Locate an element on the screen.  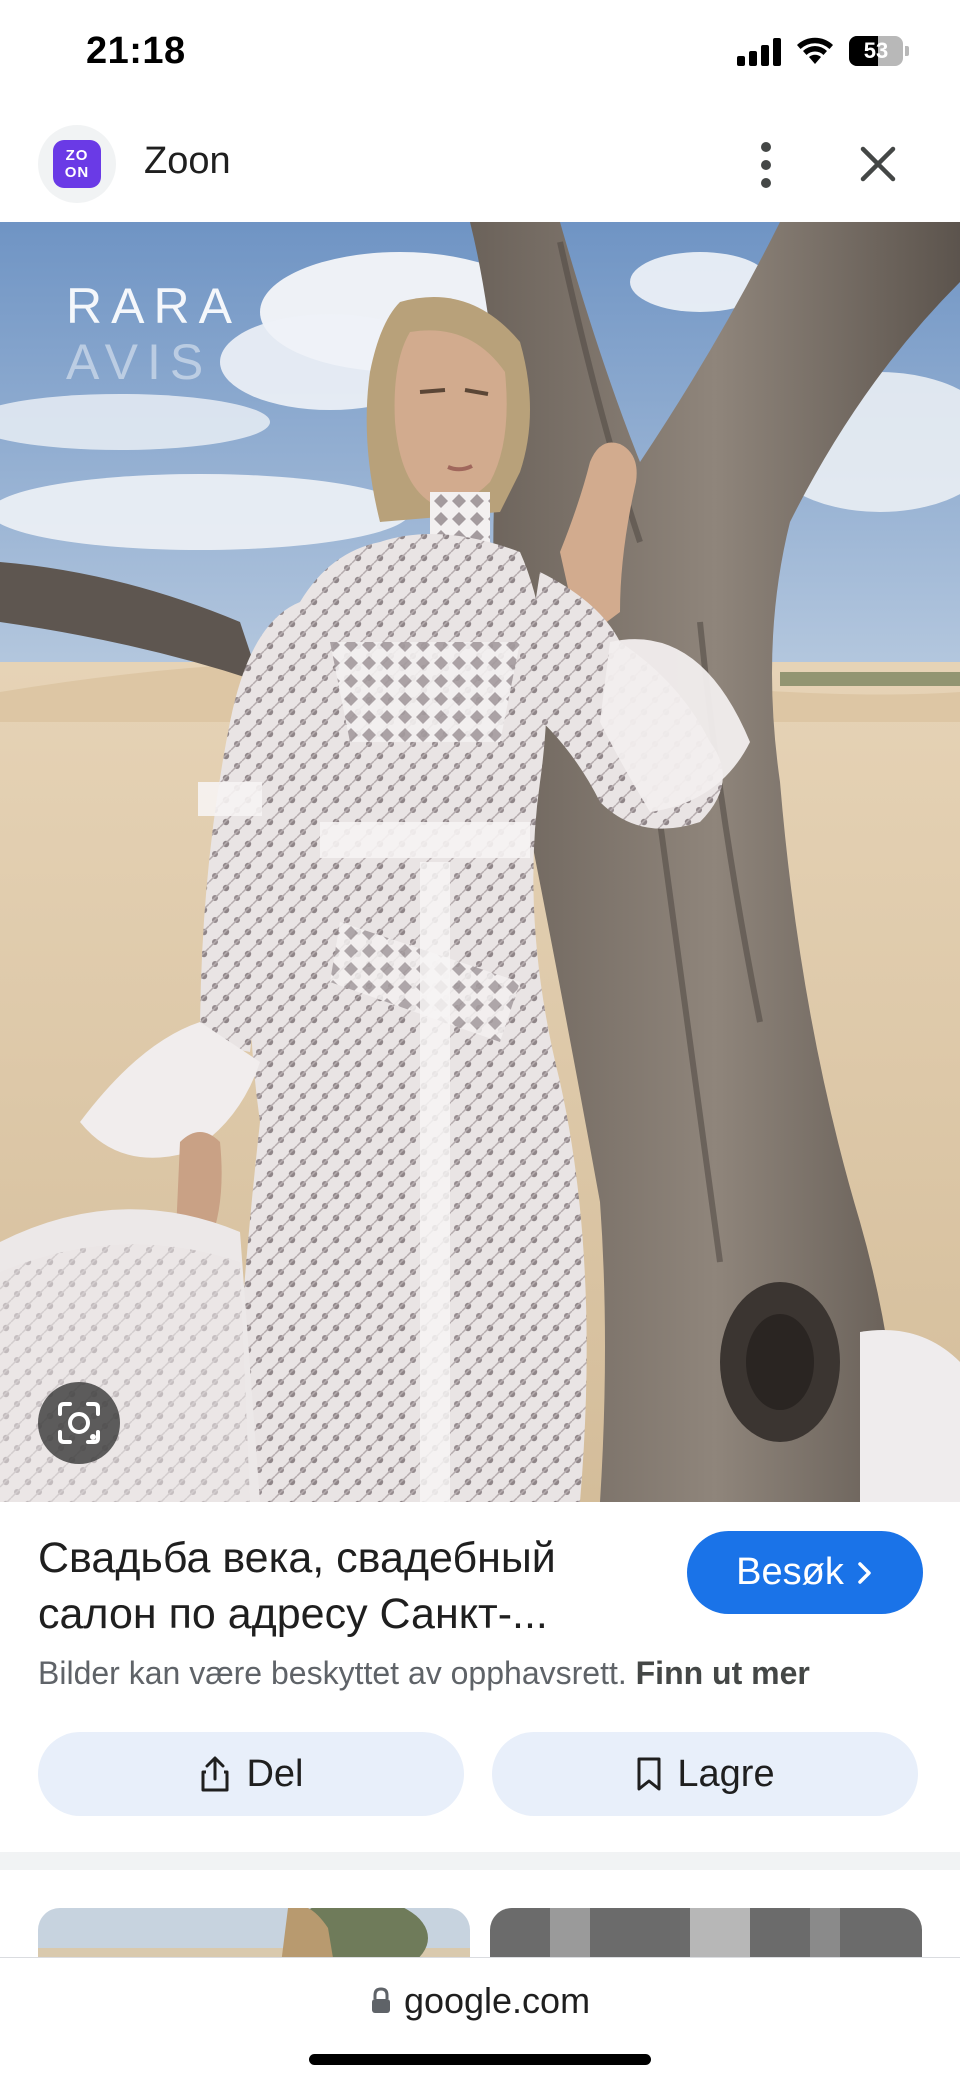
google-lens-button is located at coordinates (79, 1423).